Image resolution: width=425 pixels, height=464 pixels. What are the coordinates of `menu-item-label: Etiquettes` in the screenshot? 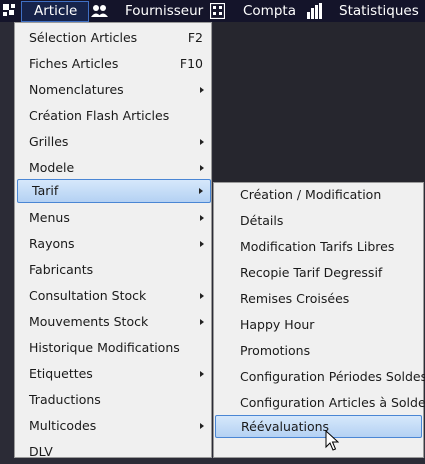 It's located at (61, 373).